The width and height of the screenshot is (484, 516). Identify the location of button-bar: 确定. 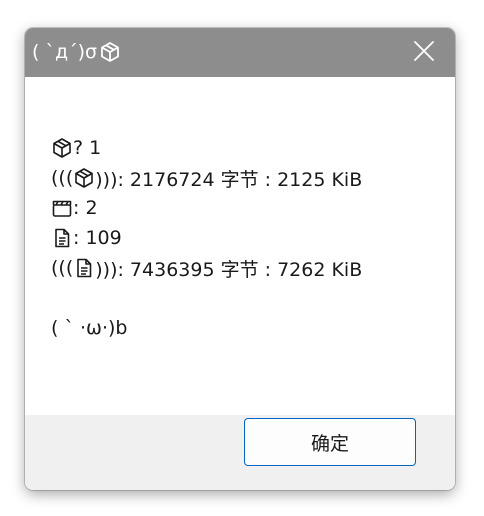
(240, 452).